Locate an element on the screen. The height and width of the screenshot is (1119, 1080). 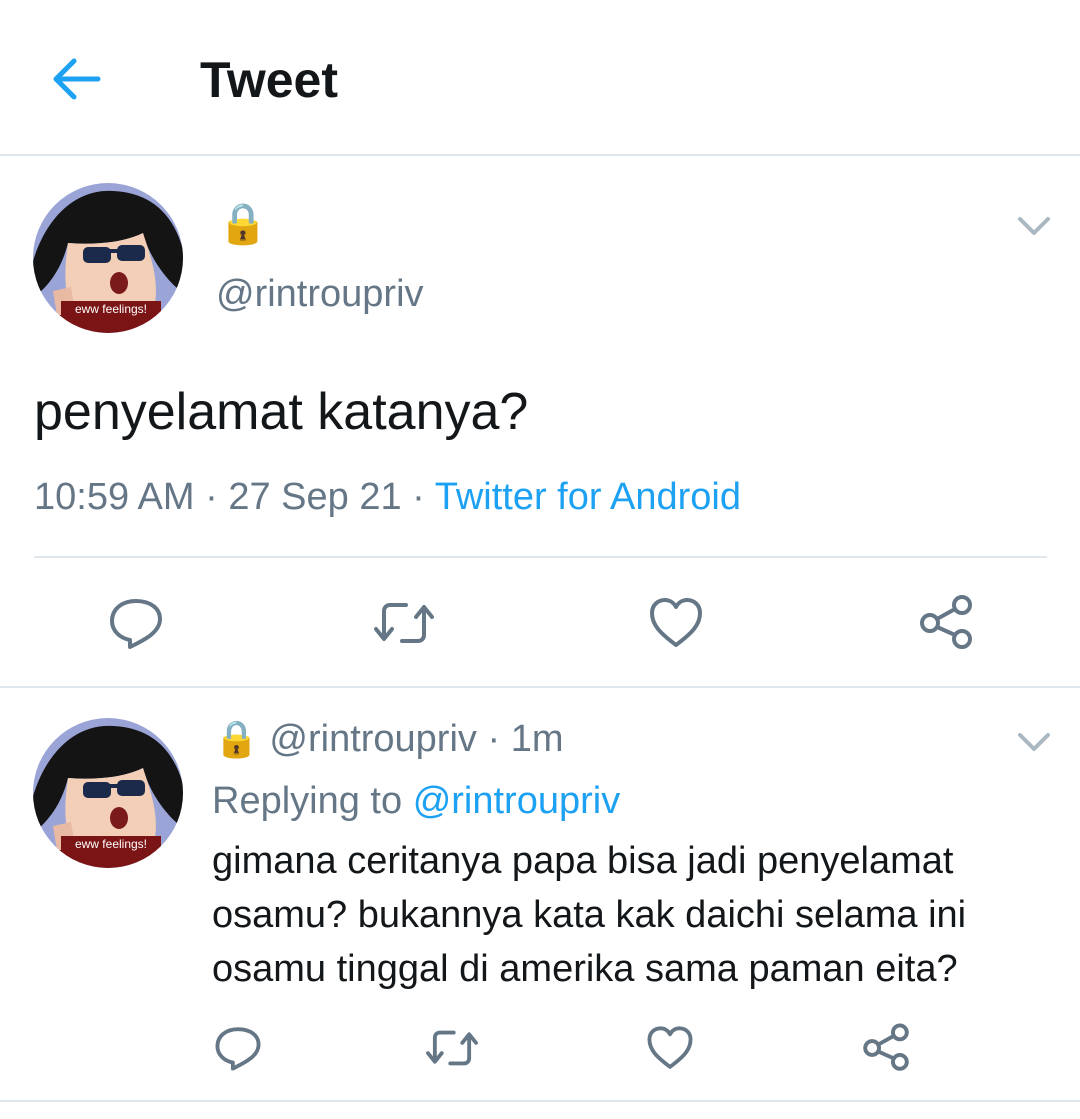
tweet-menu-button is located at coordinates (1034, 226).